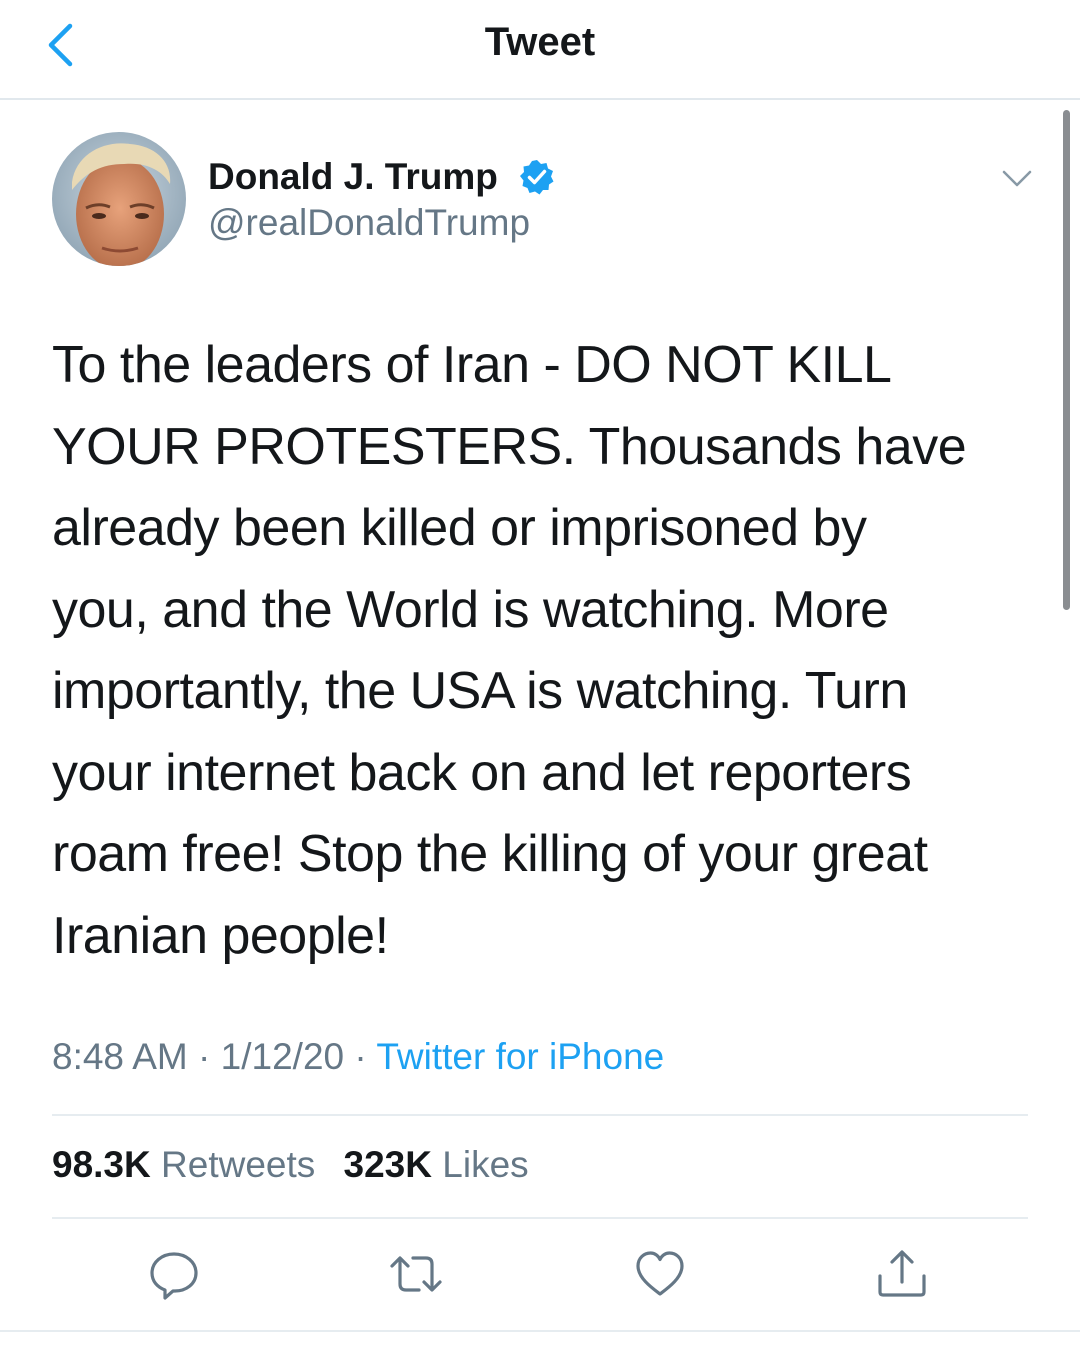  I want to click on tweet-line: you, and the World is watching. More, so click(470, 609).